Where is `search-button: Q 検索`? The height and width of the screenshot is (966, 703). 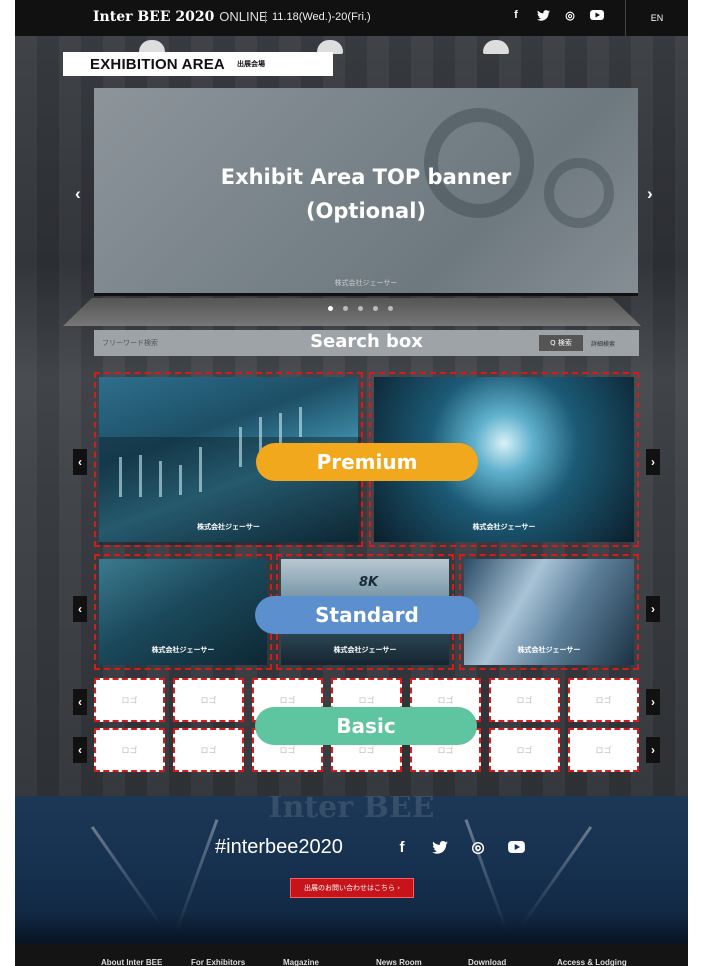
search-button: Q 検索 is located at coordinates (561, 343).